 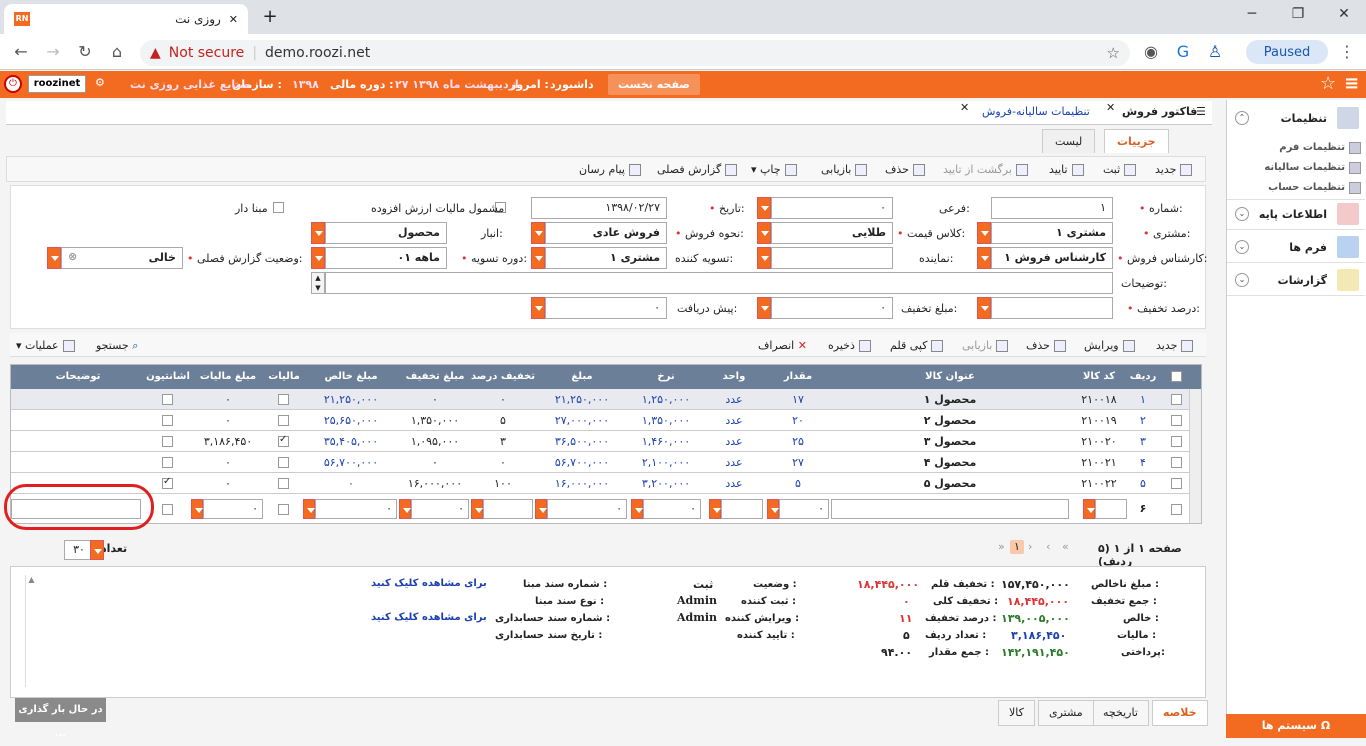 I want to click on page-size-dropdown, so click(x=97, y=550).